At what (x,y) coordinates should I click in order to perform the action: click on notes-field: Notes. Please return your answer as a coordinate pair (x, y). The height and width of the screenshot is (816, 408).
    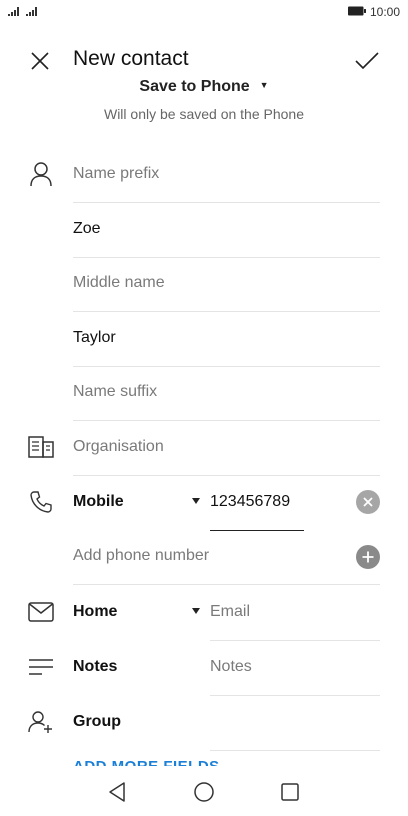
    Looking at the image, I should click on (295, 668).